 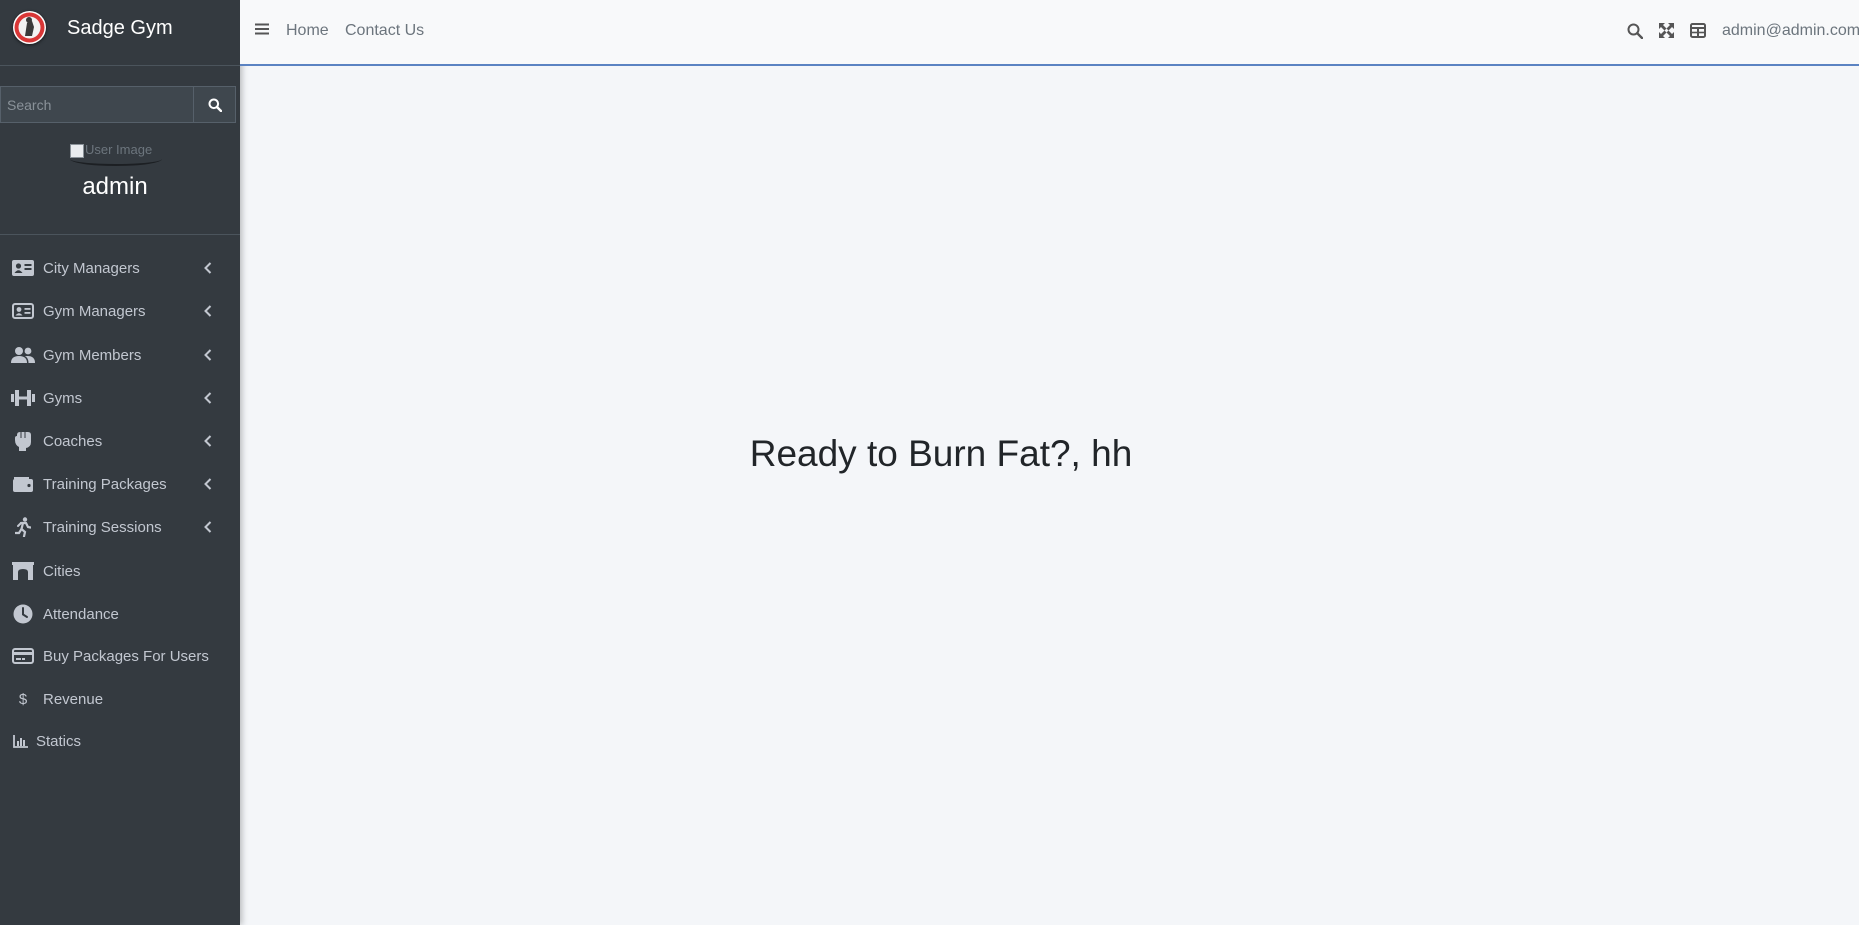 I want to click on sidebar-item-label: Statics, so click(x=59, y=741).